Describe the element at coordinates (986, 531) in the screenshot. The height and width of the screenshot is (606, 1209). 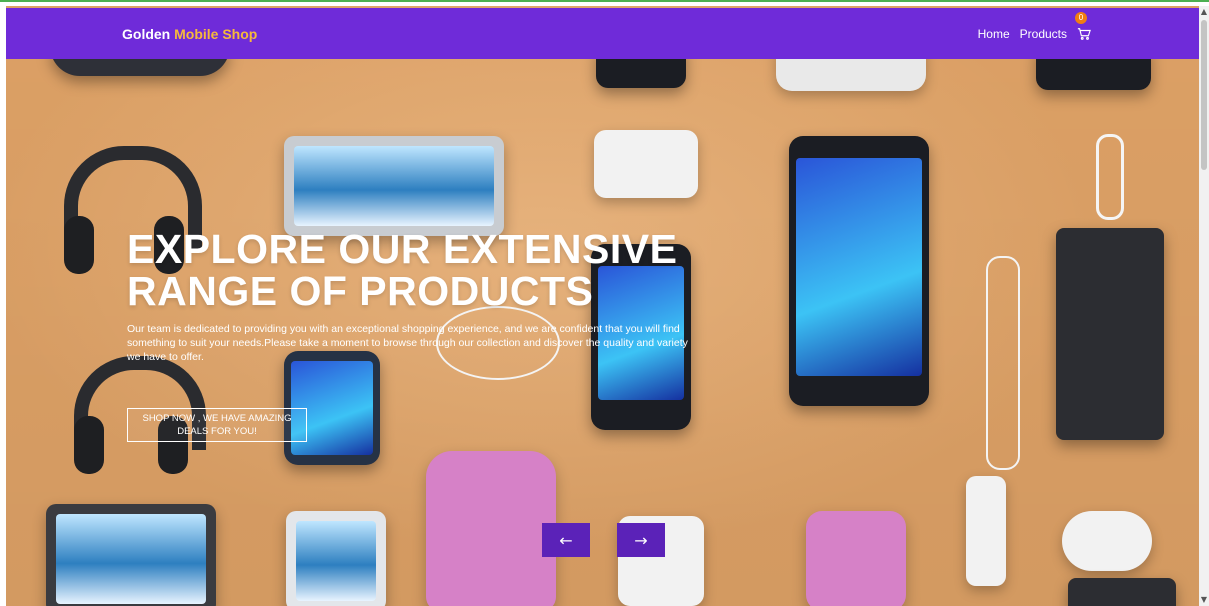
I see `adapter-image` at that location.